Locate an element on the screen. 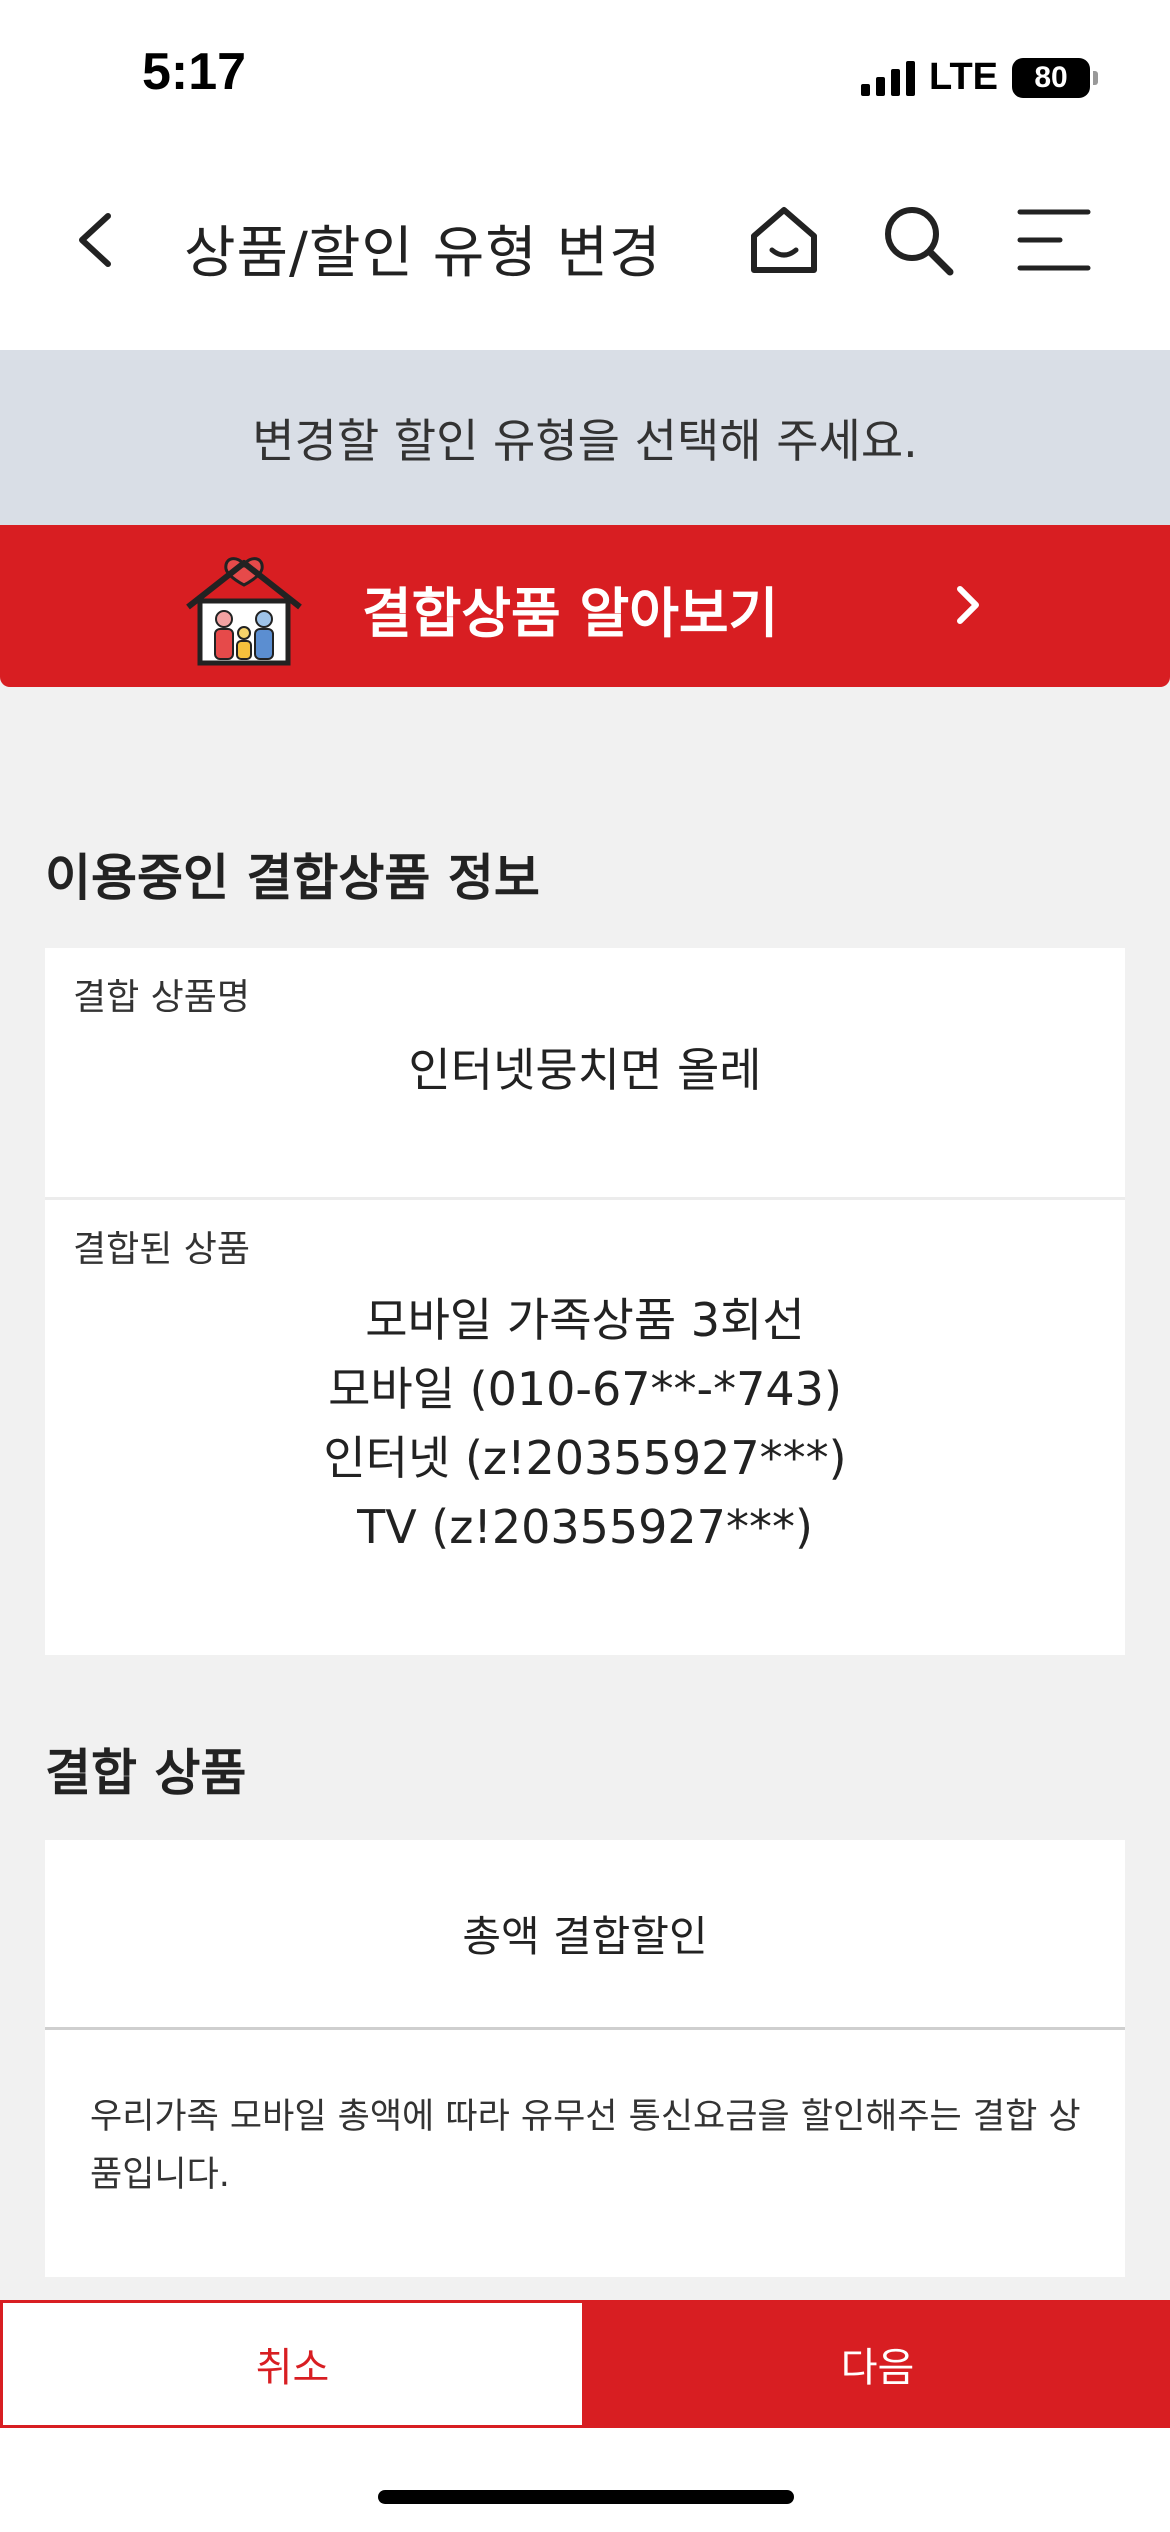 The width and height of the screenshot is (1170, 2532). app-header: 상품/할인 유형 변경 is located at coordinates (585, 255).